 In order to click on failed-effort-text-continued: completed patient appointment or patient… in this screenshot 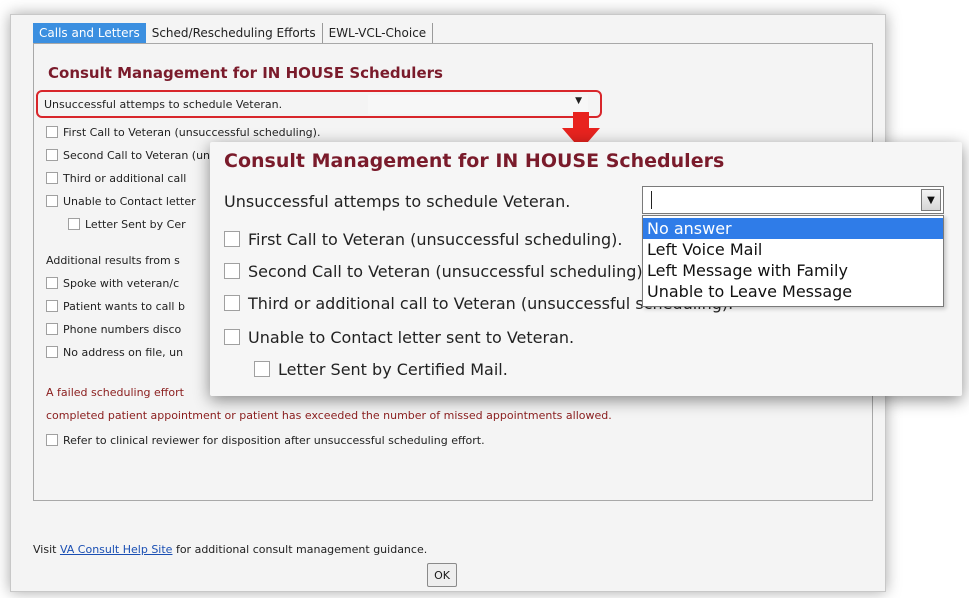, I will do `click(329, 415)`.